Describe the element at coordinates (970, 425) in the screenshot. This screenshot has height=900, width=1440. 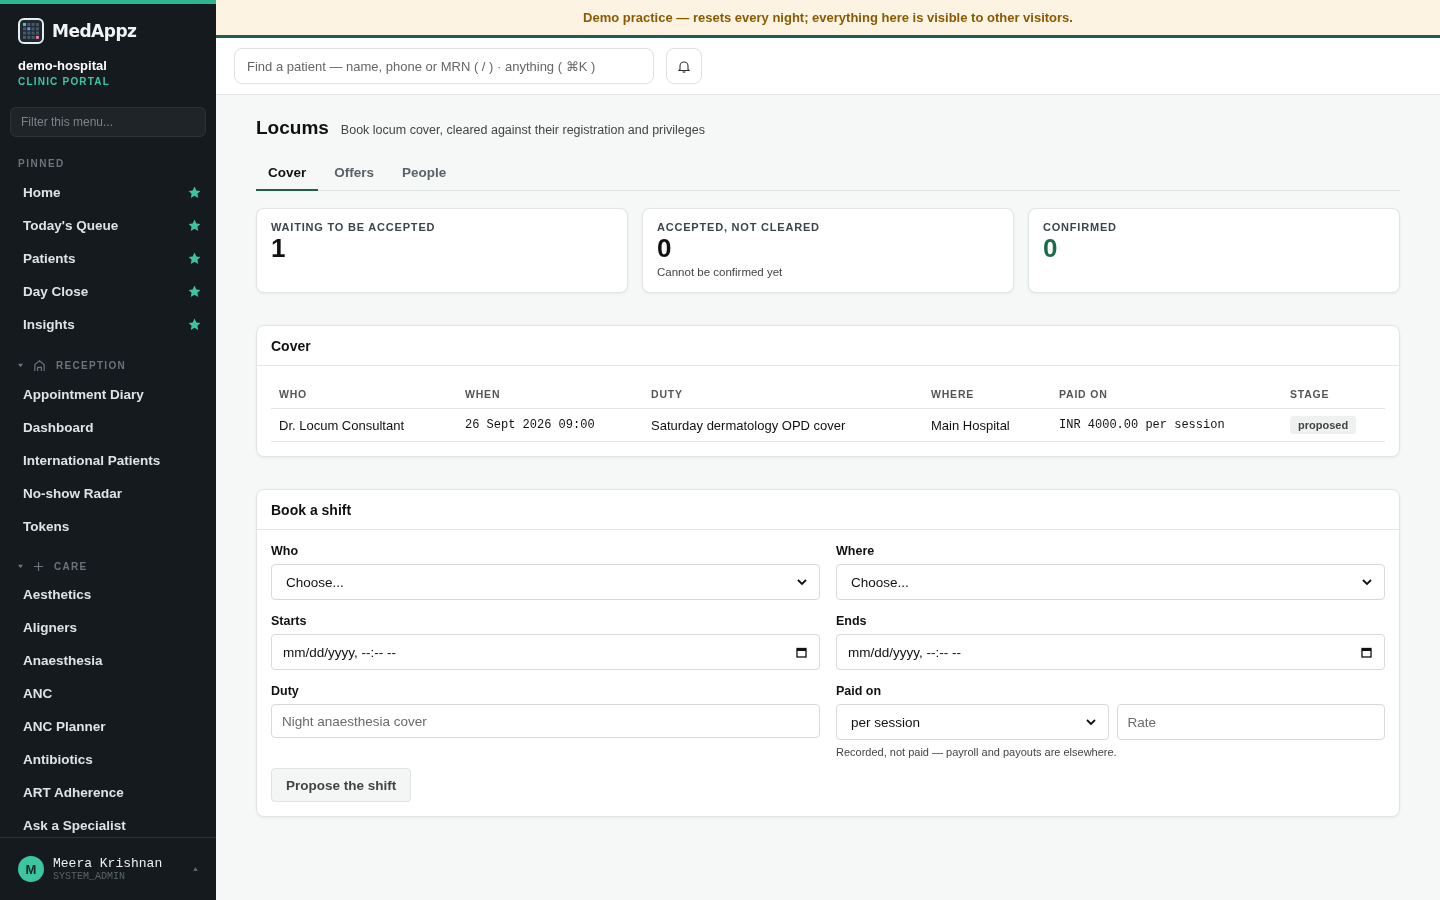
I see `table-cell-text: Main Hospital` at that location.